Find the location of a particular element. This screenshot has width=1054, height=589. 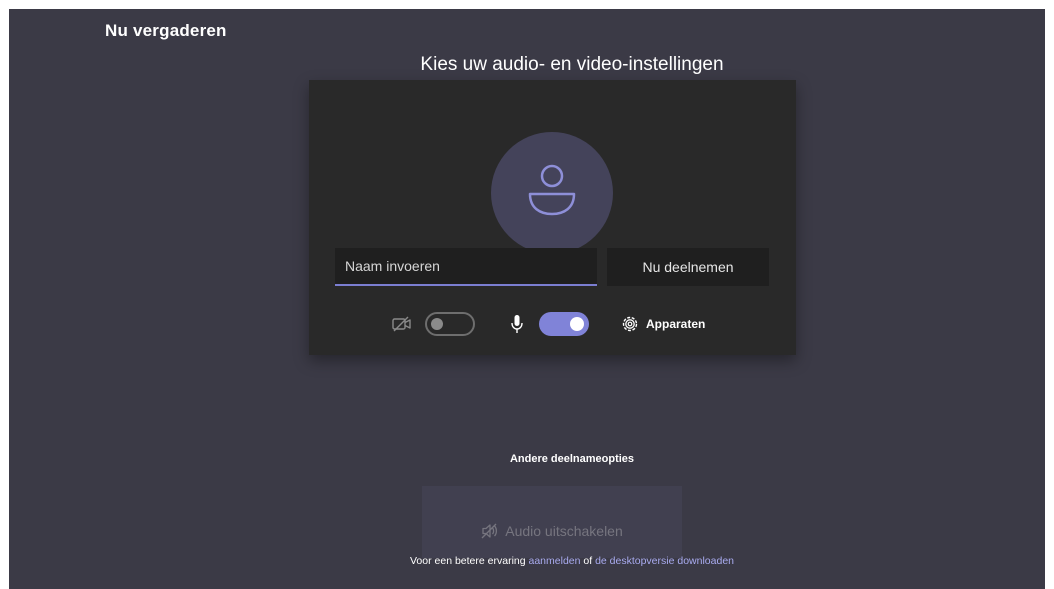

avatar is located at coordinates (552, 193).